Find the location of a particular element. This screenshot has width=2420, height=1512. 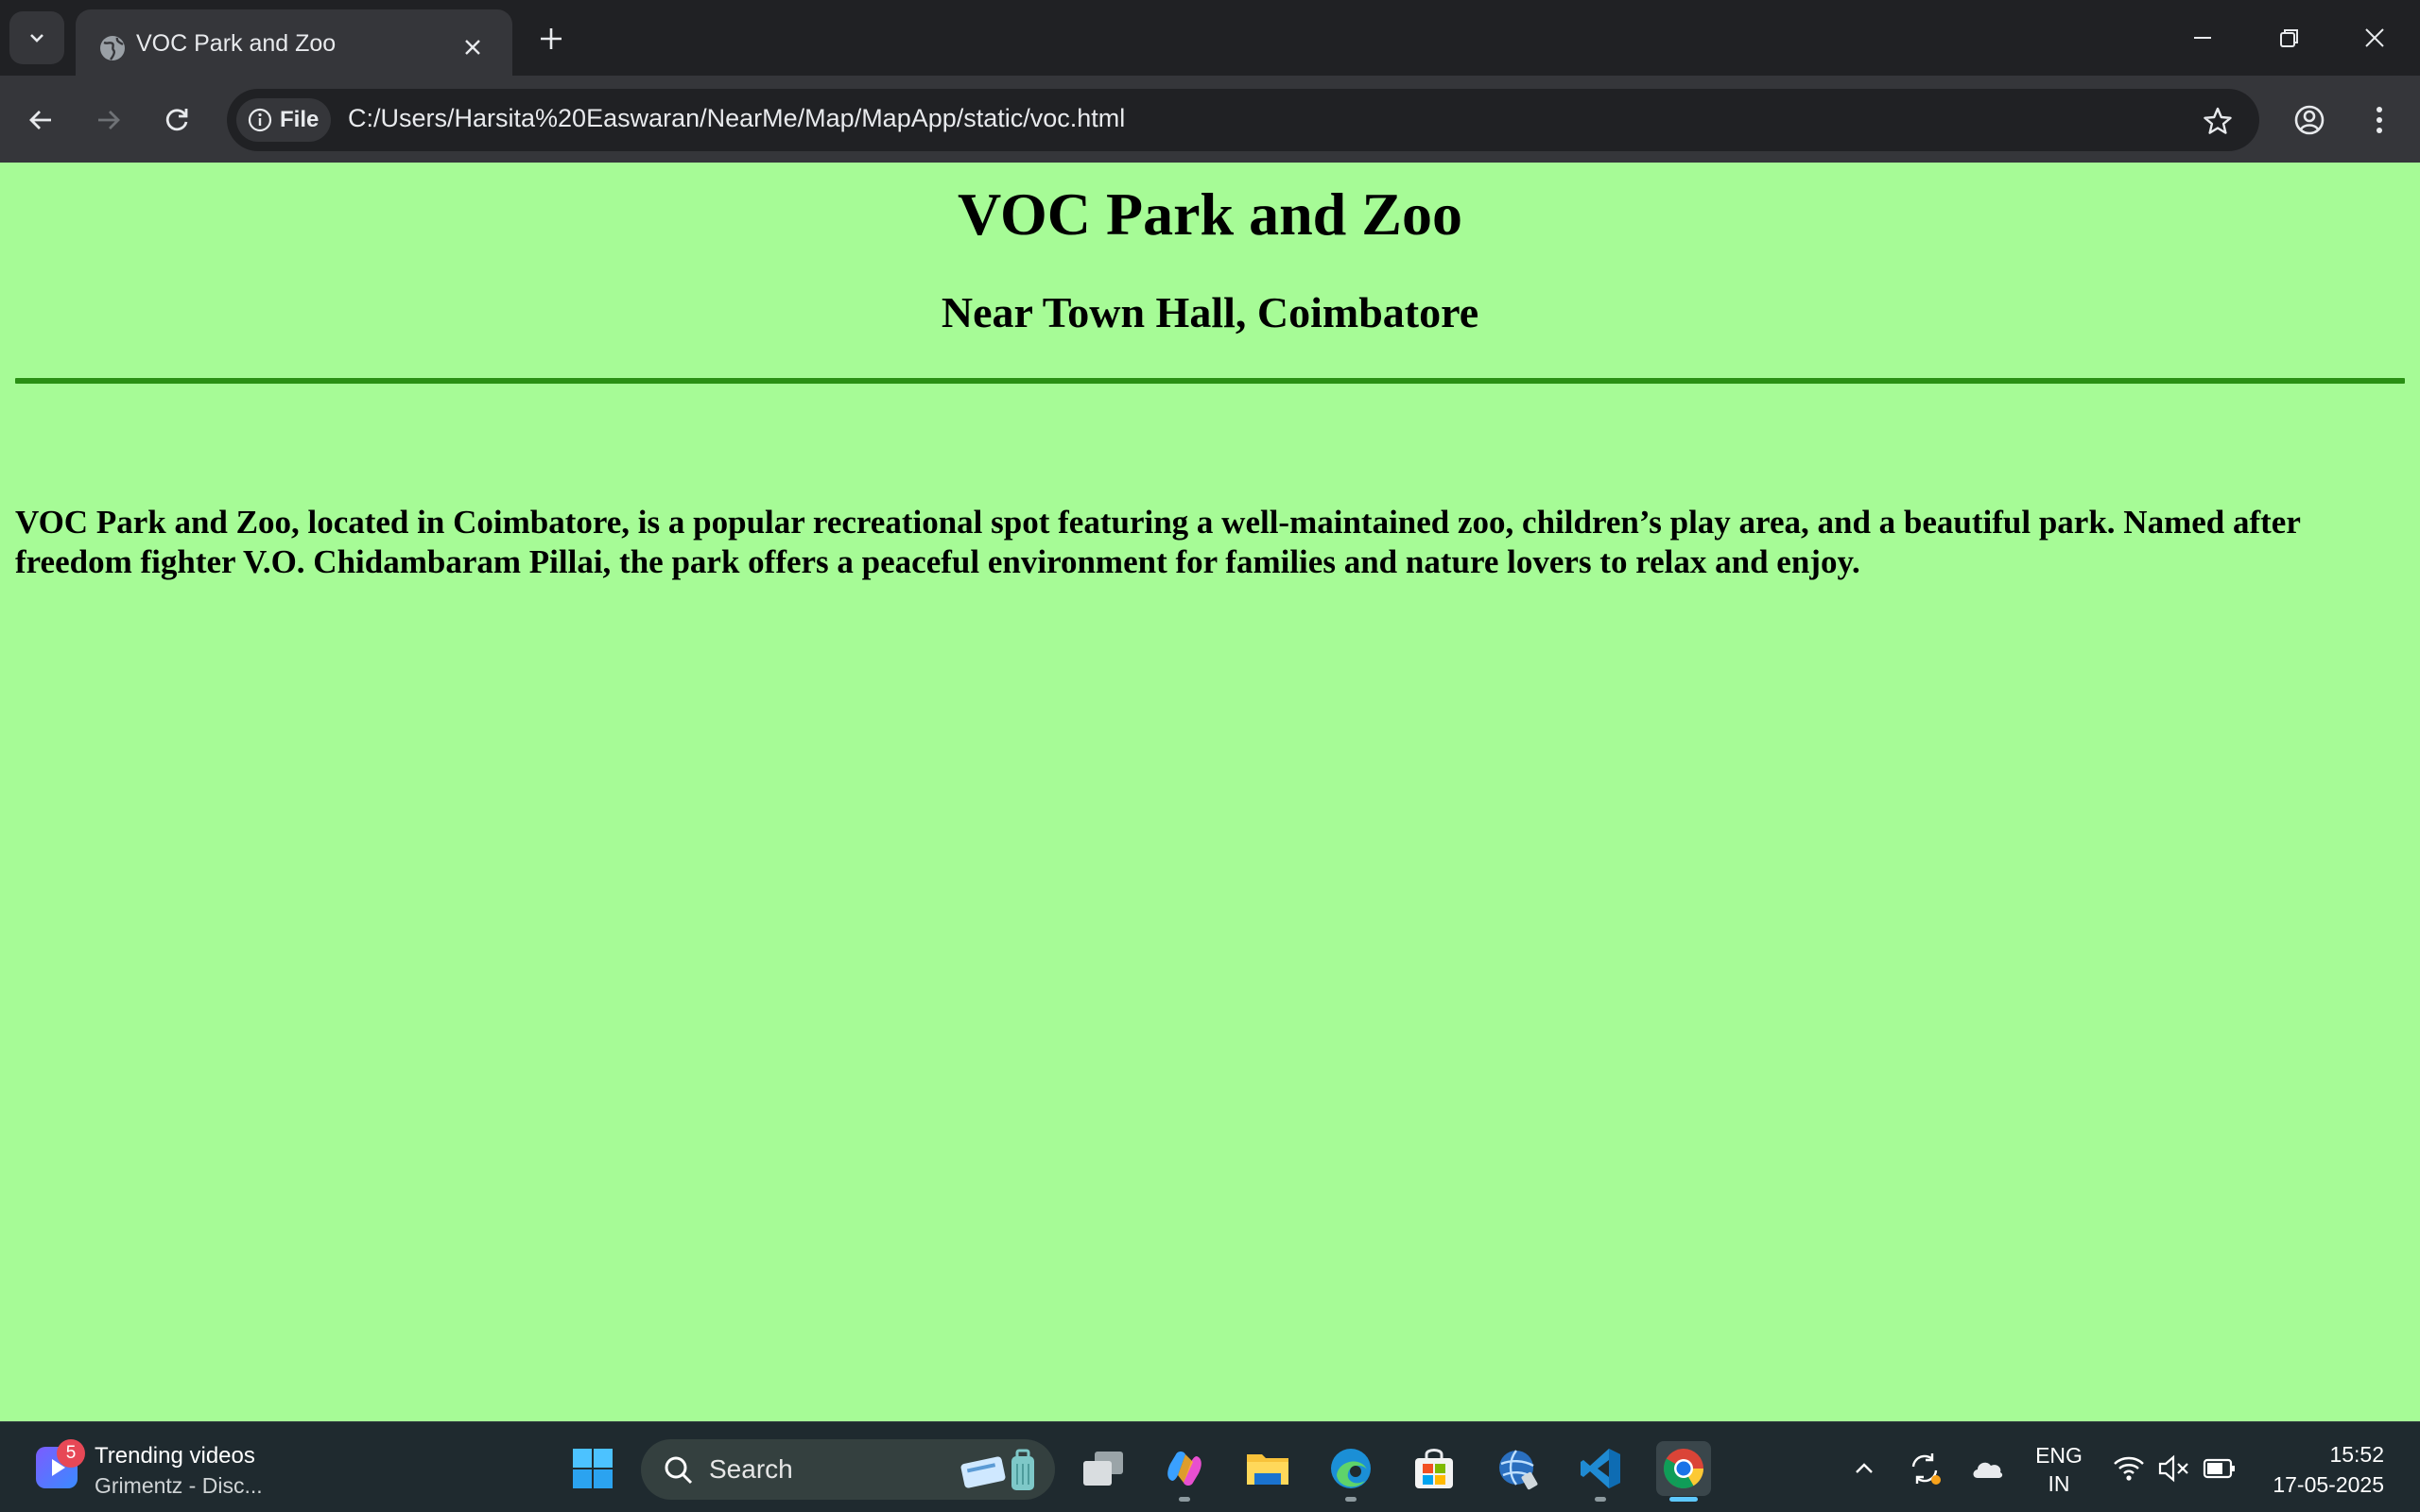

tab-search-icon is located at coordinates (36, 38).